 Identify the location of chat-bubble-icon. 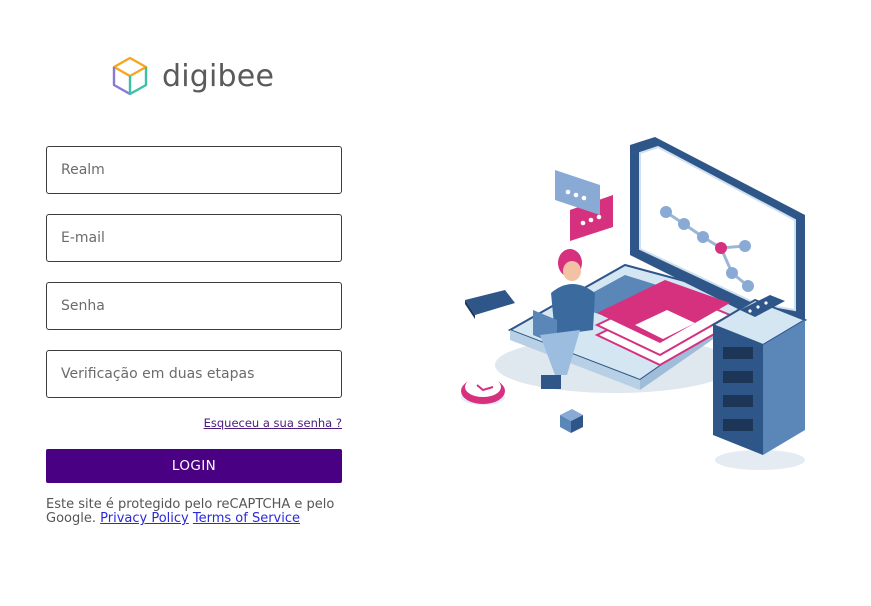
(584, 205).